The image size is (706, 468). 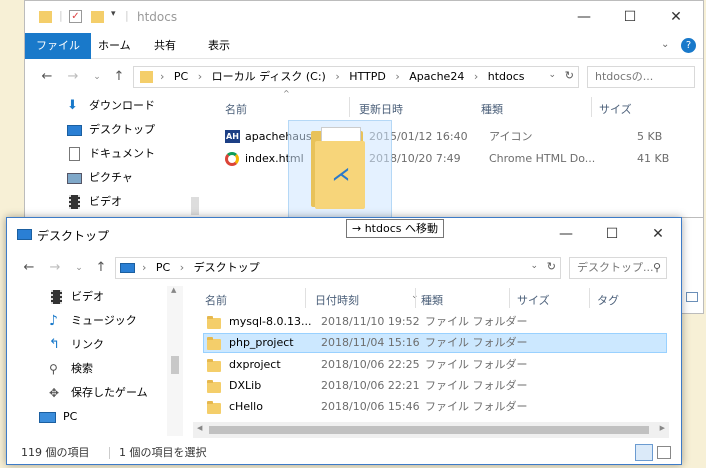 What do you see at coordinates (664, 452) in the screenshot?
I see `large-icons-view-button` at bounding box center [664, 452].